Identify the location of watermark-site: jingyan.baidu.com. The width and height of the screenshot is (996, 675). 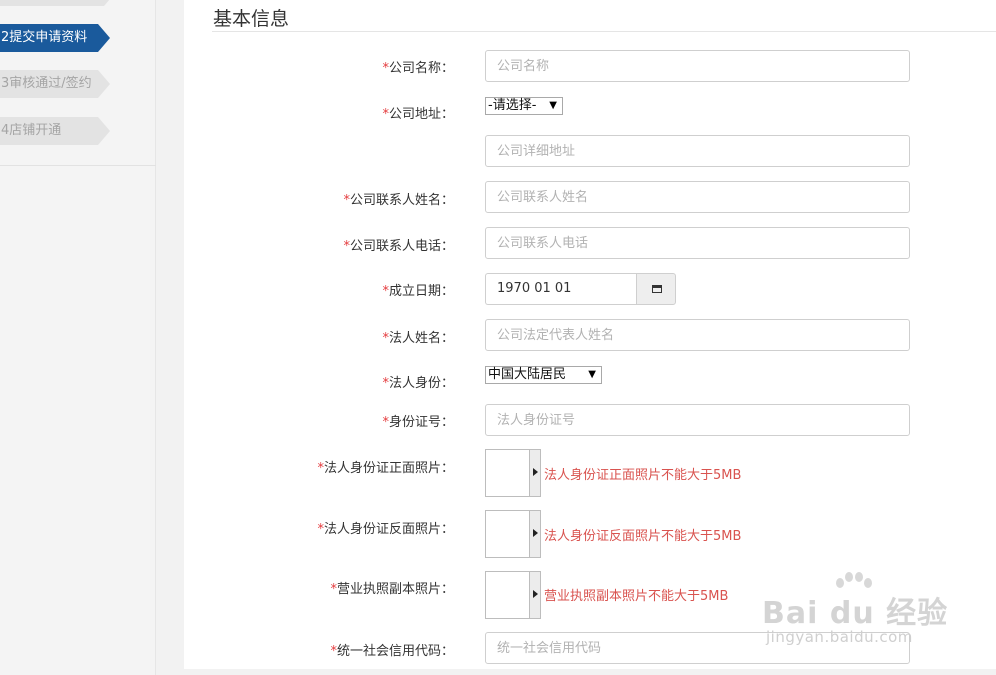
(839, 637).